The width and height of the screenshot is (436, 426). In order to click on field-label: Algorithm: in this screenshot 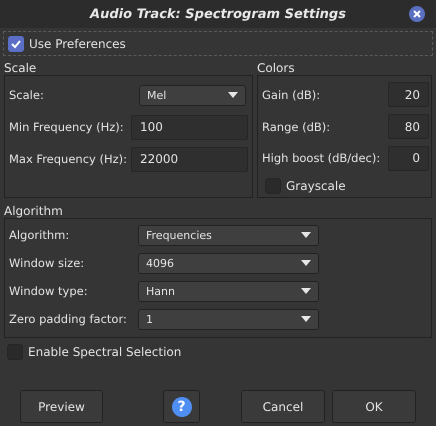, I will do `click(39, 235)`.